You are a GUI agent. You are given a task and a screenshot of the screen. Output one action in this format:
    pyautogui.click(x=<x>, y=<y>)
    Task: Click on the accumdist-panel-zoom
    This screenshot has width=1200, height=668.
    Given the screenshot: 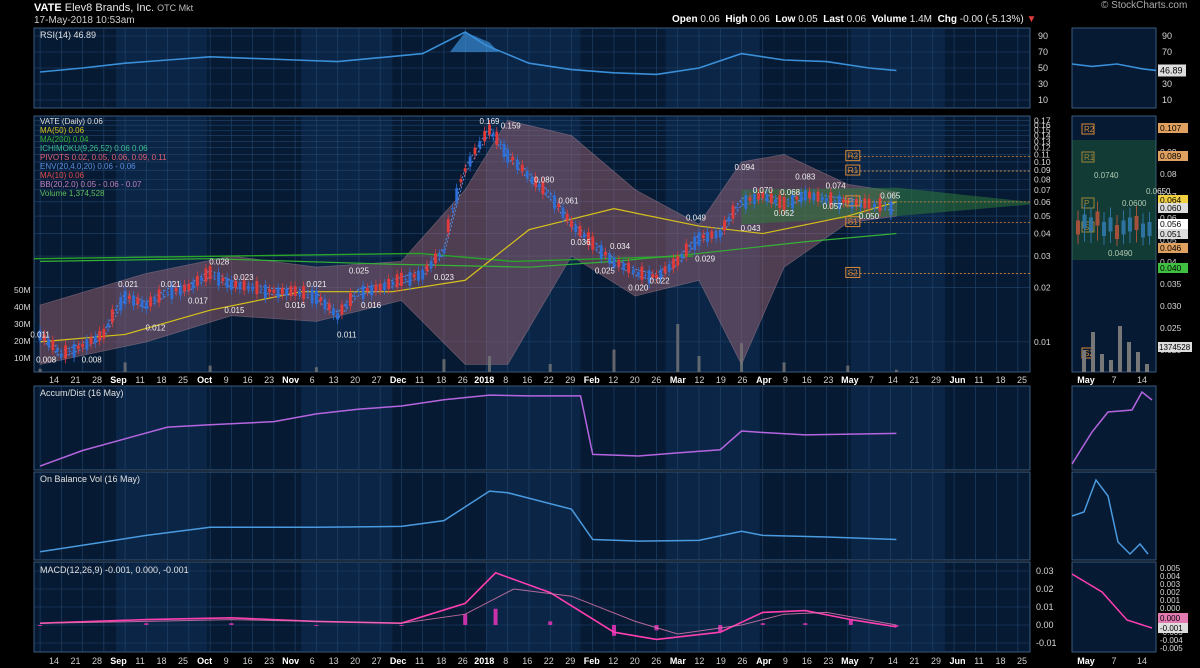 What is the action you would take?
    pyautogui.click(x=1114, y=428)
    